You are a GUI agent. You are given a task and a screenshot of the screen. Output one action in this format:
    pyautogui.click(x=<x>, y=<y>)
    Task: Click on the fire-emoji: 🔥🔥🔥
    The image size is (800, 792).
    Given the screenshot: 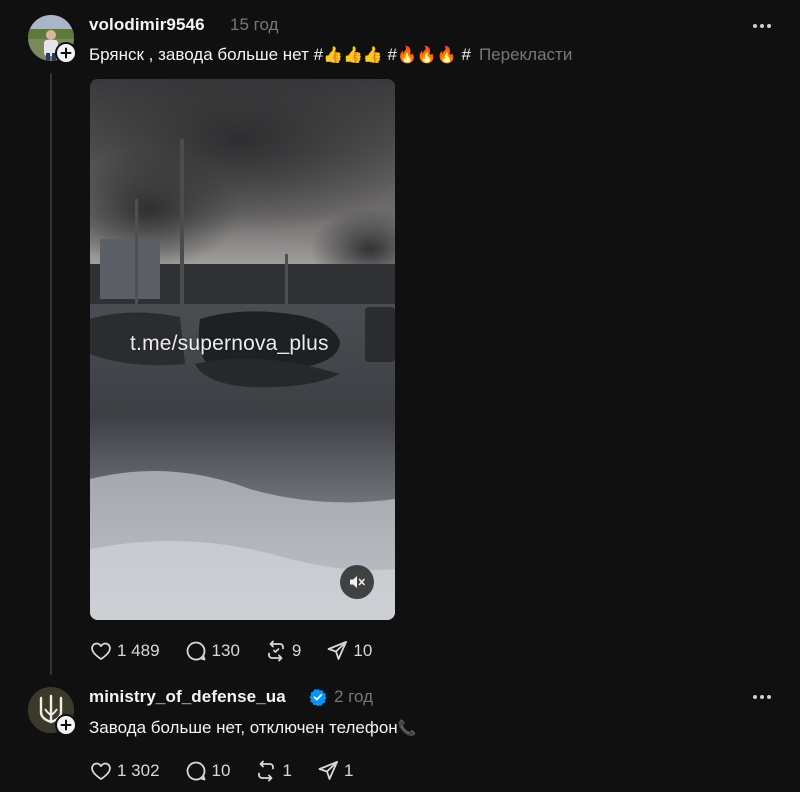 What is the action you would take?
    pyautogui.click(x=427, y=55)
    